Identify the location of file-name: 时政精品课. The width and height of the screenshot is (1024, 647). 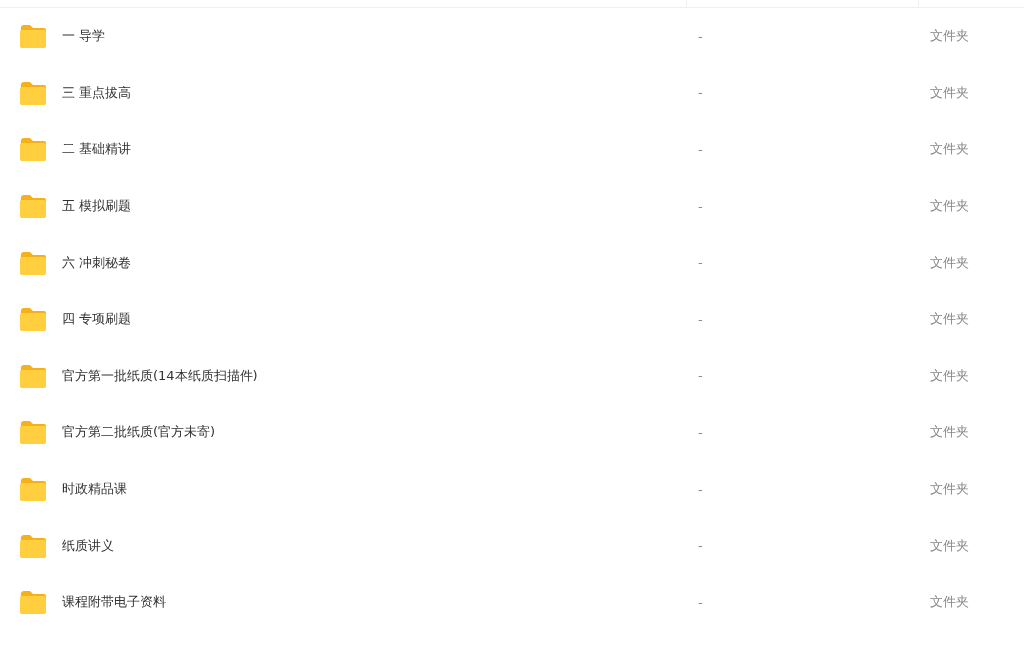
(94, 489).